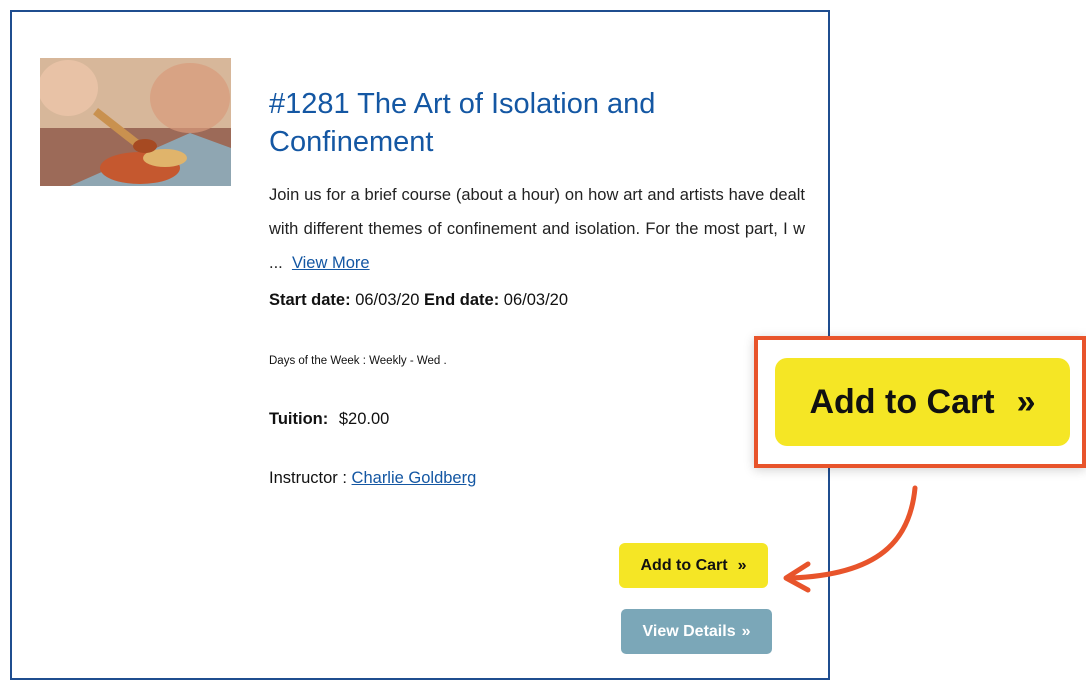 The width and height of the screenshot is (1086, 680). I want to click on callout-add-to-cart-button: Add to Cart », so click(922, 402).